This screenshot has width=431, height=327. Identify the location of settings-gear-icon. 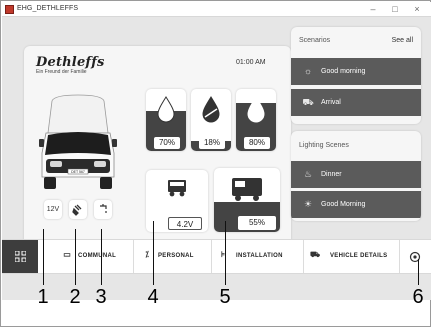
(415, 257).